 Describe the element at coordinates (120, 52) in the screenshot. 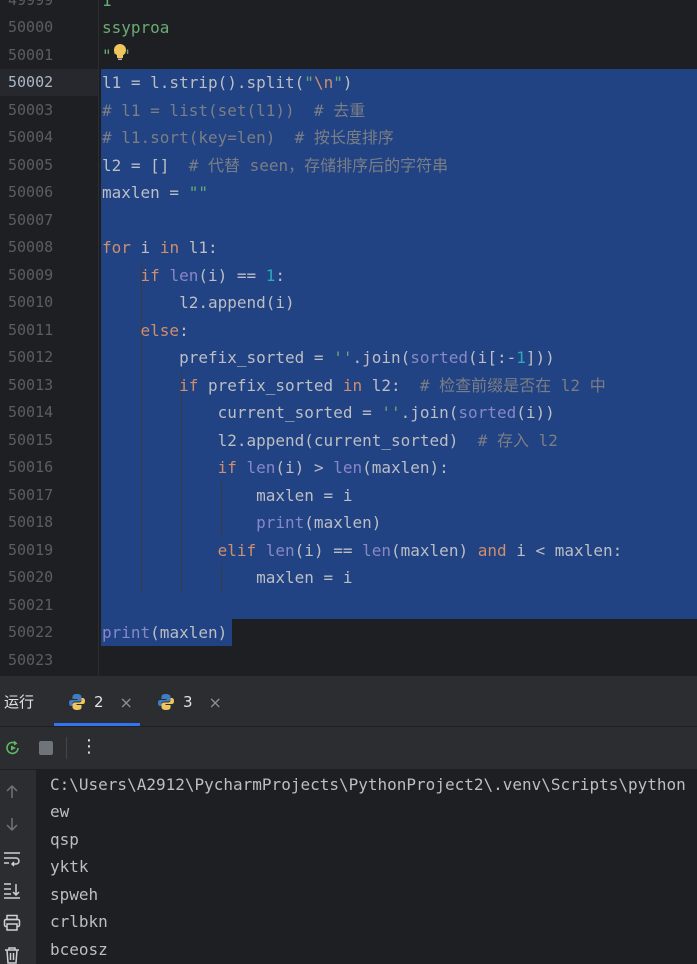

I see `lightbulb-icon` at that location.